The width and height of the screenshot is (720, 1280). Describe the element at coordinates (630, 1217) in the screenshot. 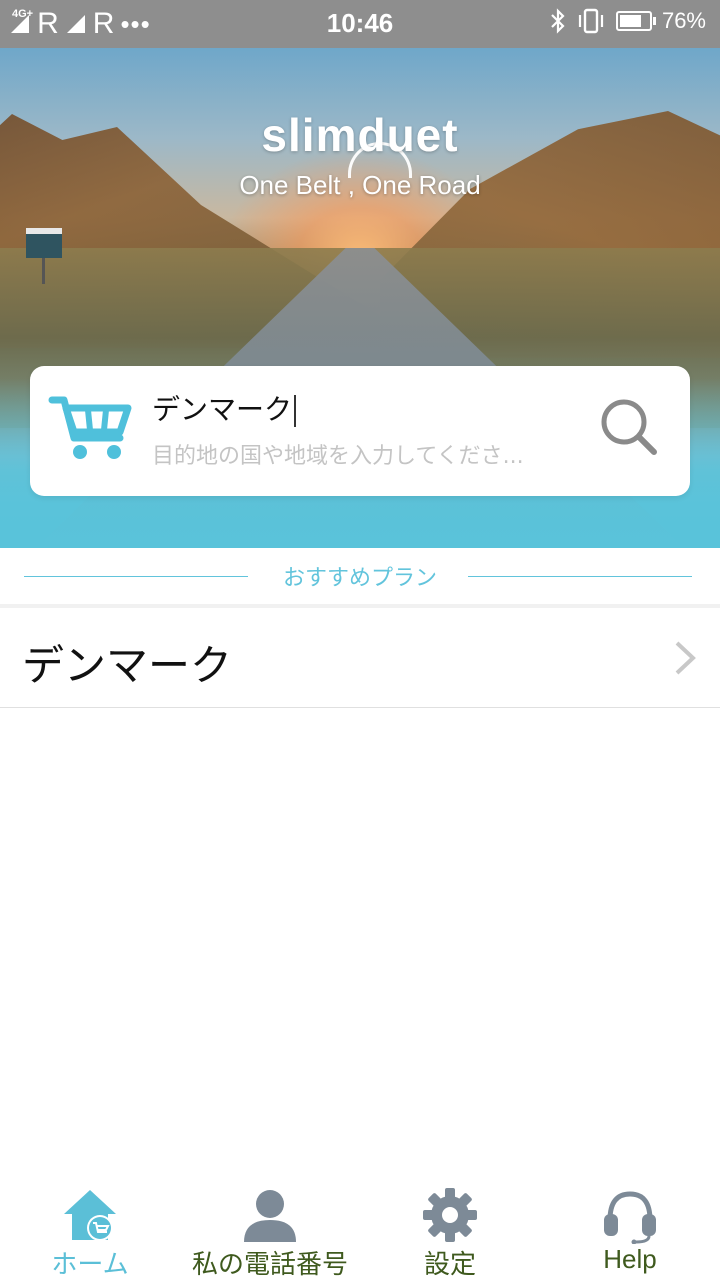

I see `headset-icon` at that location.